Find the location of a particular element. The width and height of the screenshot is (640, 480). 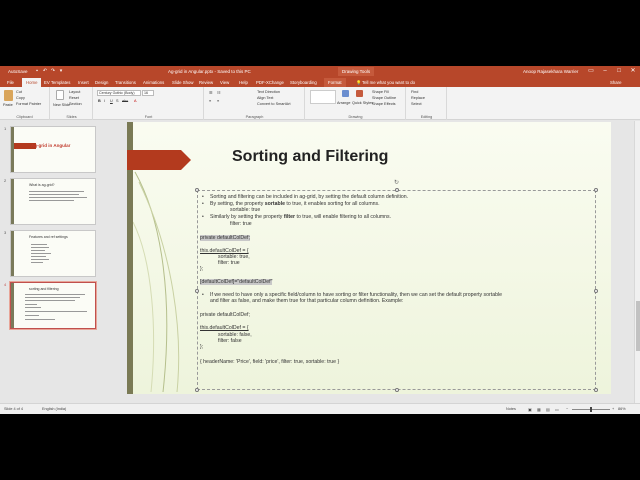

slide-thumbnail-1: Ag-grid in Angular is located at coordinates (53, 149).